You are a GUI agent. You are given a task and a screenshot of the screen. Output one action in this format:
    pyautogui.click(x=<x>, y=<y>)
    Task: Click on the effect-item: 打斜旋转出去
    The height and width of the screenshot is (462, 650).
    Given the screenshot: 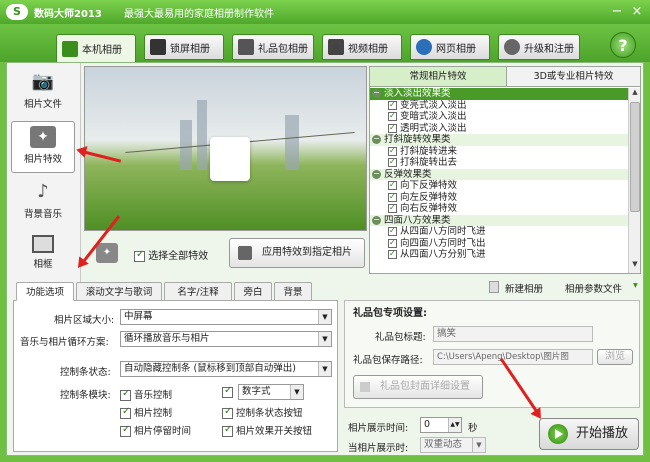 What is the action you would take?
    pyautogui.click(x=499, y=162)
    